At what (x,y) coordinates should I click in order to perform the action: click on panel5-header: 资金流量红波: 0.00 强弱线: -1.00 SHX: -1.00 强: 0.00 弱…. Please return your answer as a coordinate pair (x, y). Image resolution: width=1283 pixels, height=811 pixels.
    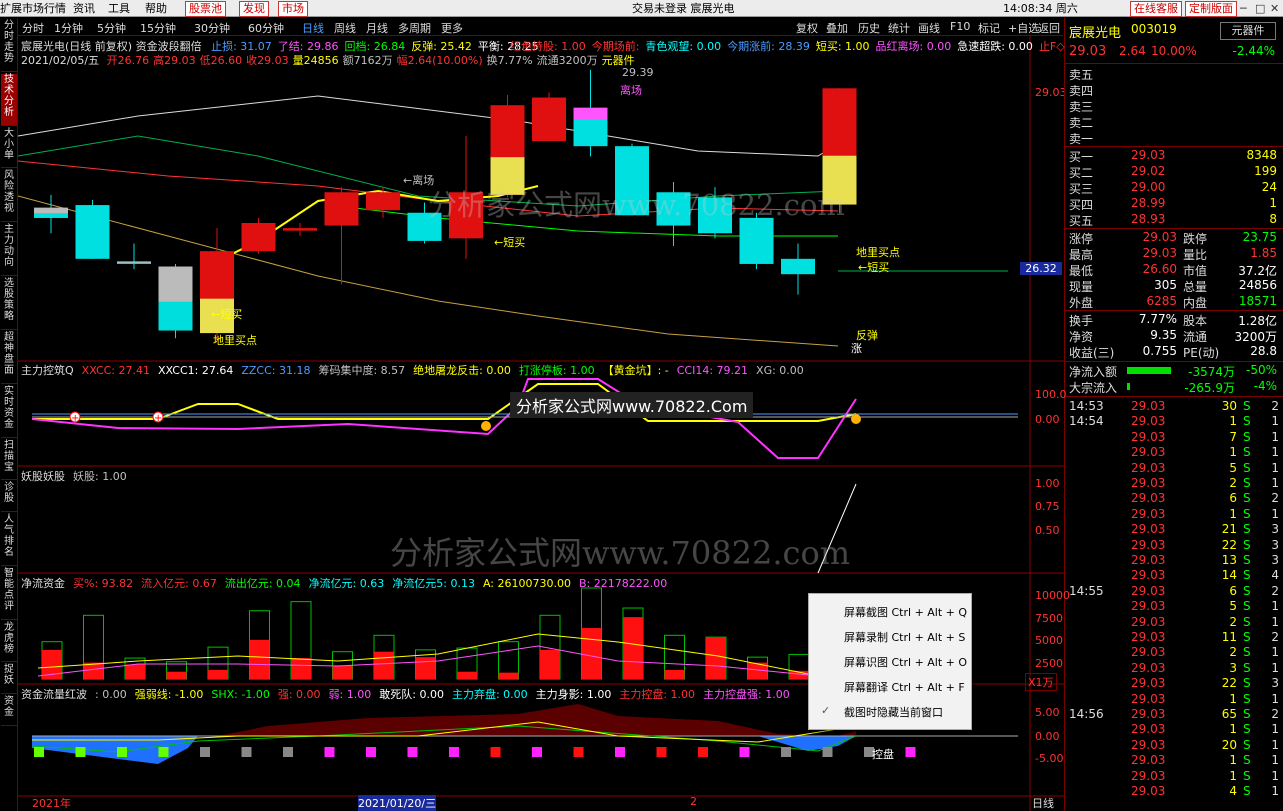
    Looking at the image, I should click on (409, 694).